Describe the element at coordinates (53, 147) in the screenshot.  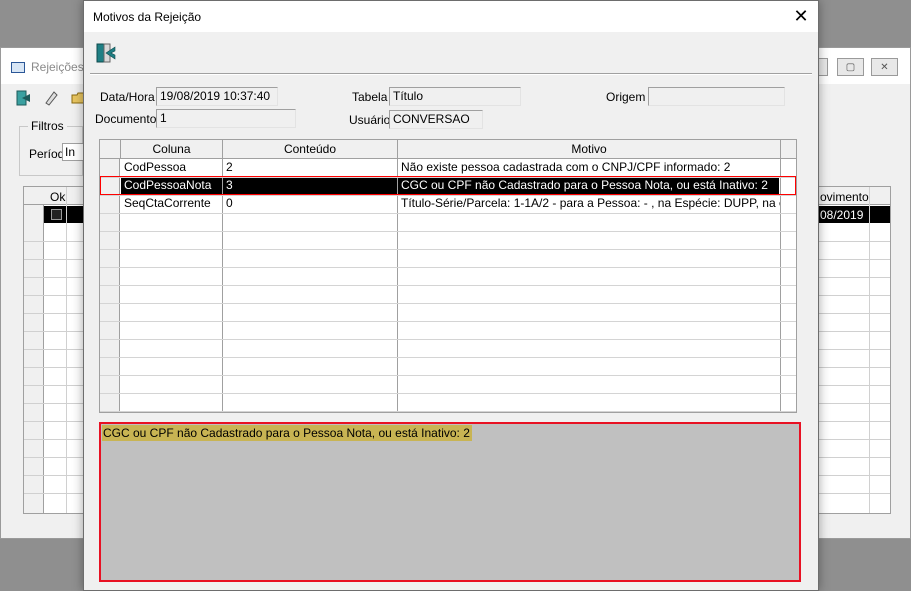
I see `filters-group: Filtros Período In` at that location.